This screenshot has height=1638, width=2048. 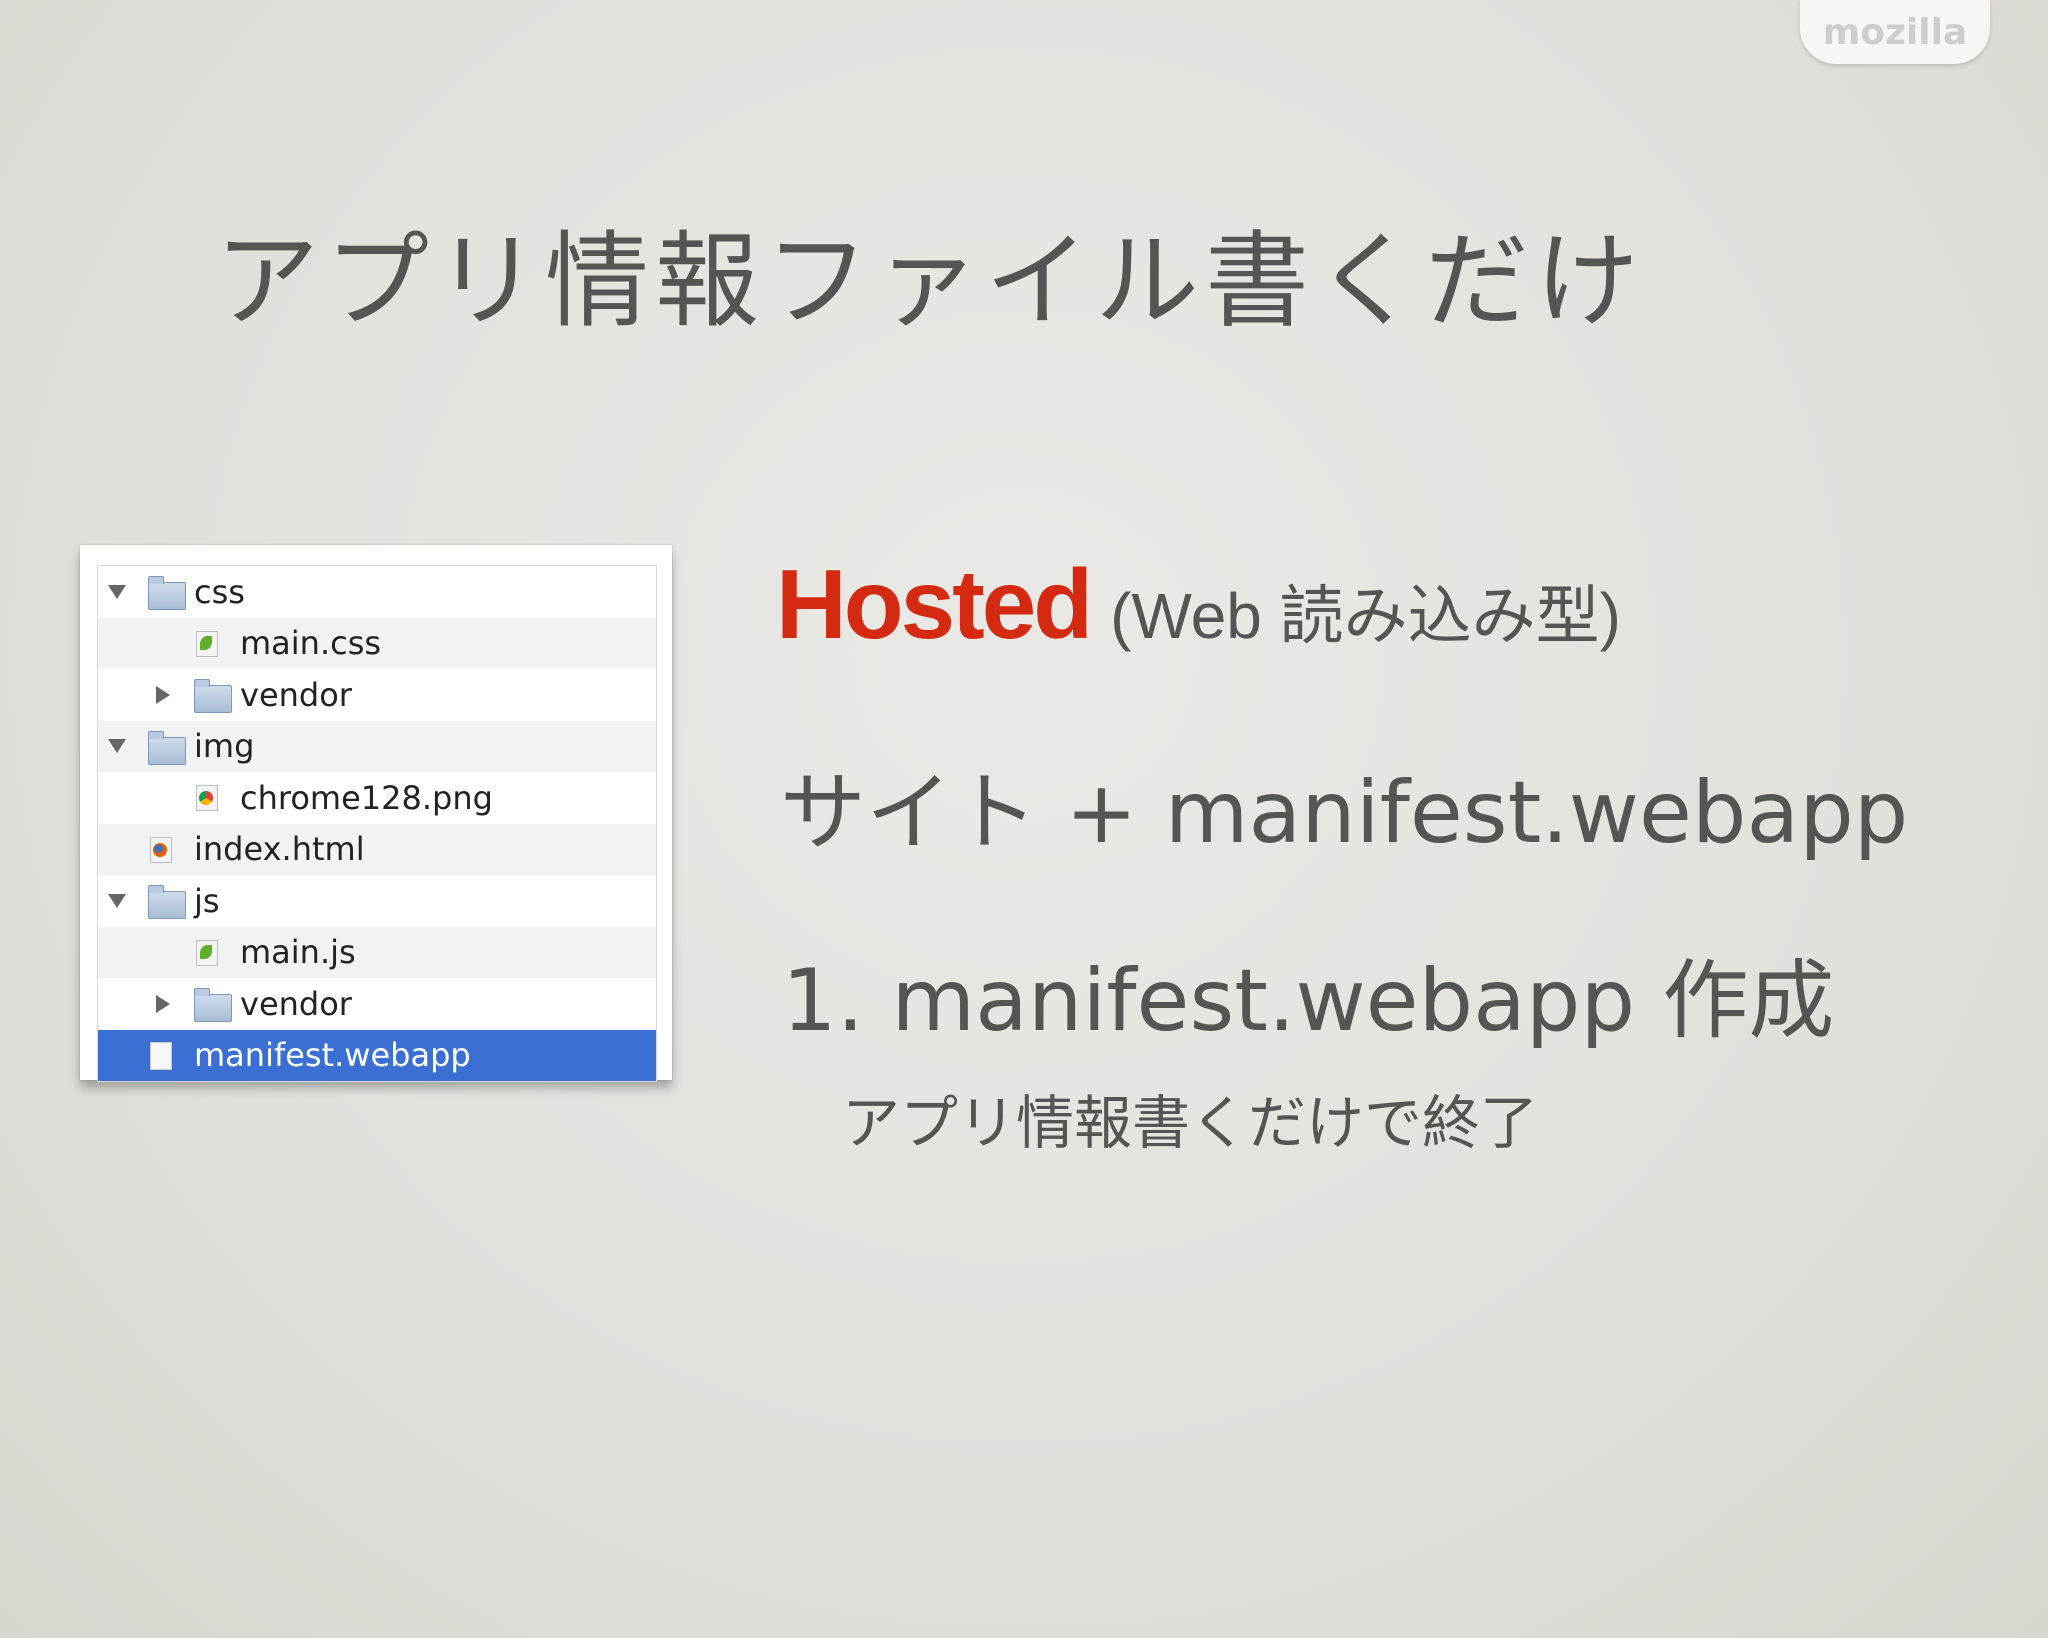 I want to click on tree-row-label: img, so click(x=224, y=746).